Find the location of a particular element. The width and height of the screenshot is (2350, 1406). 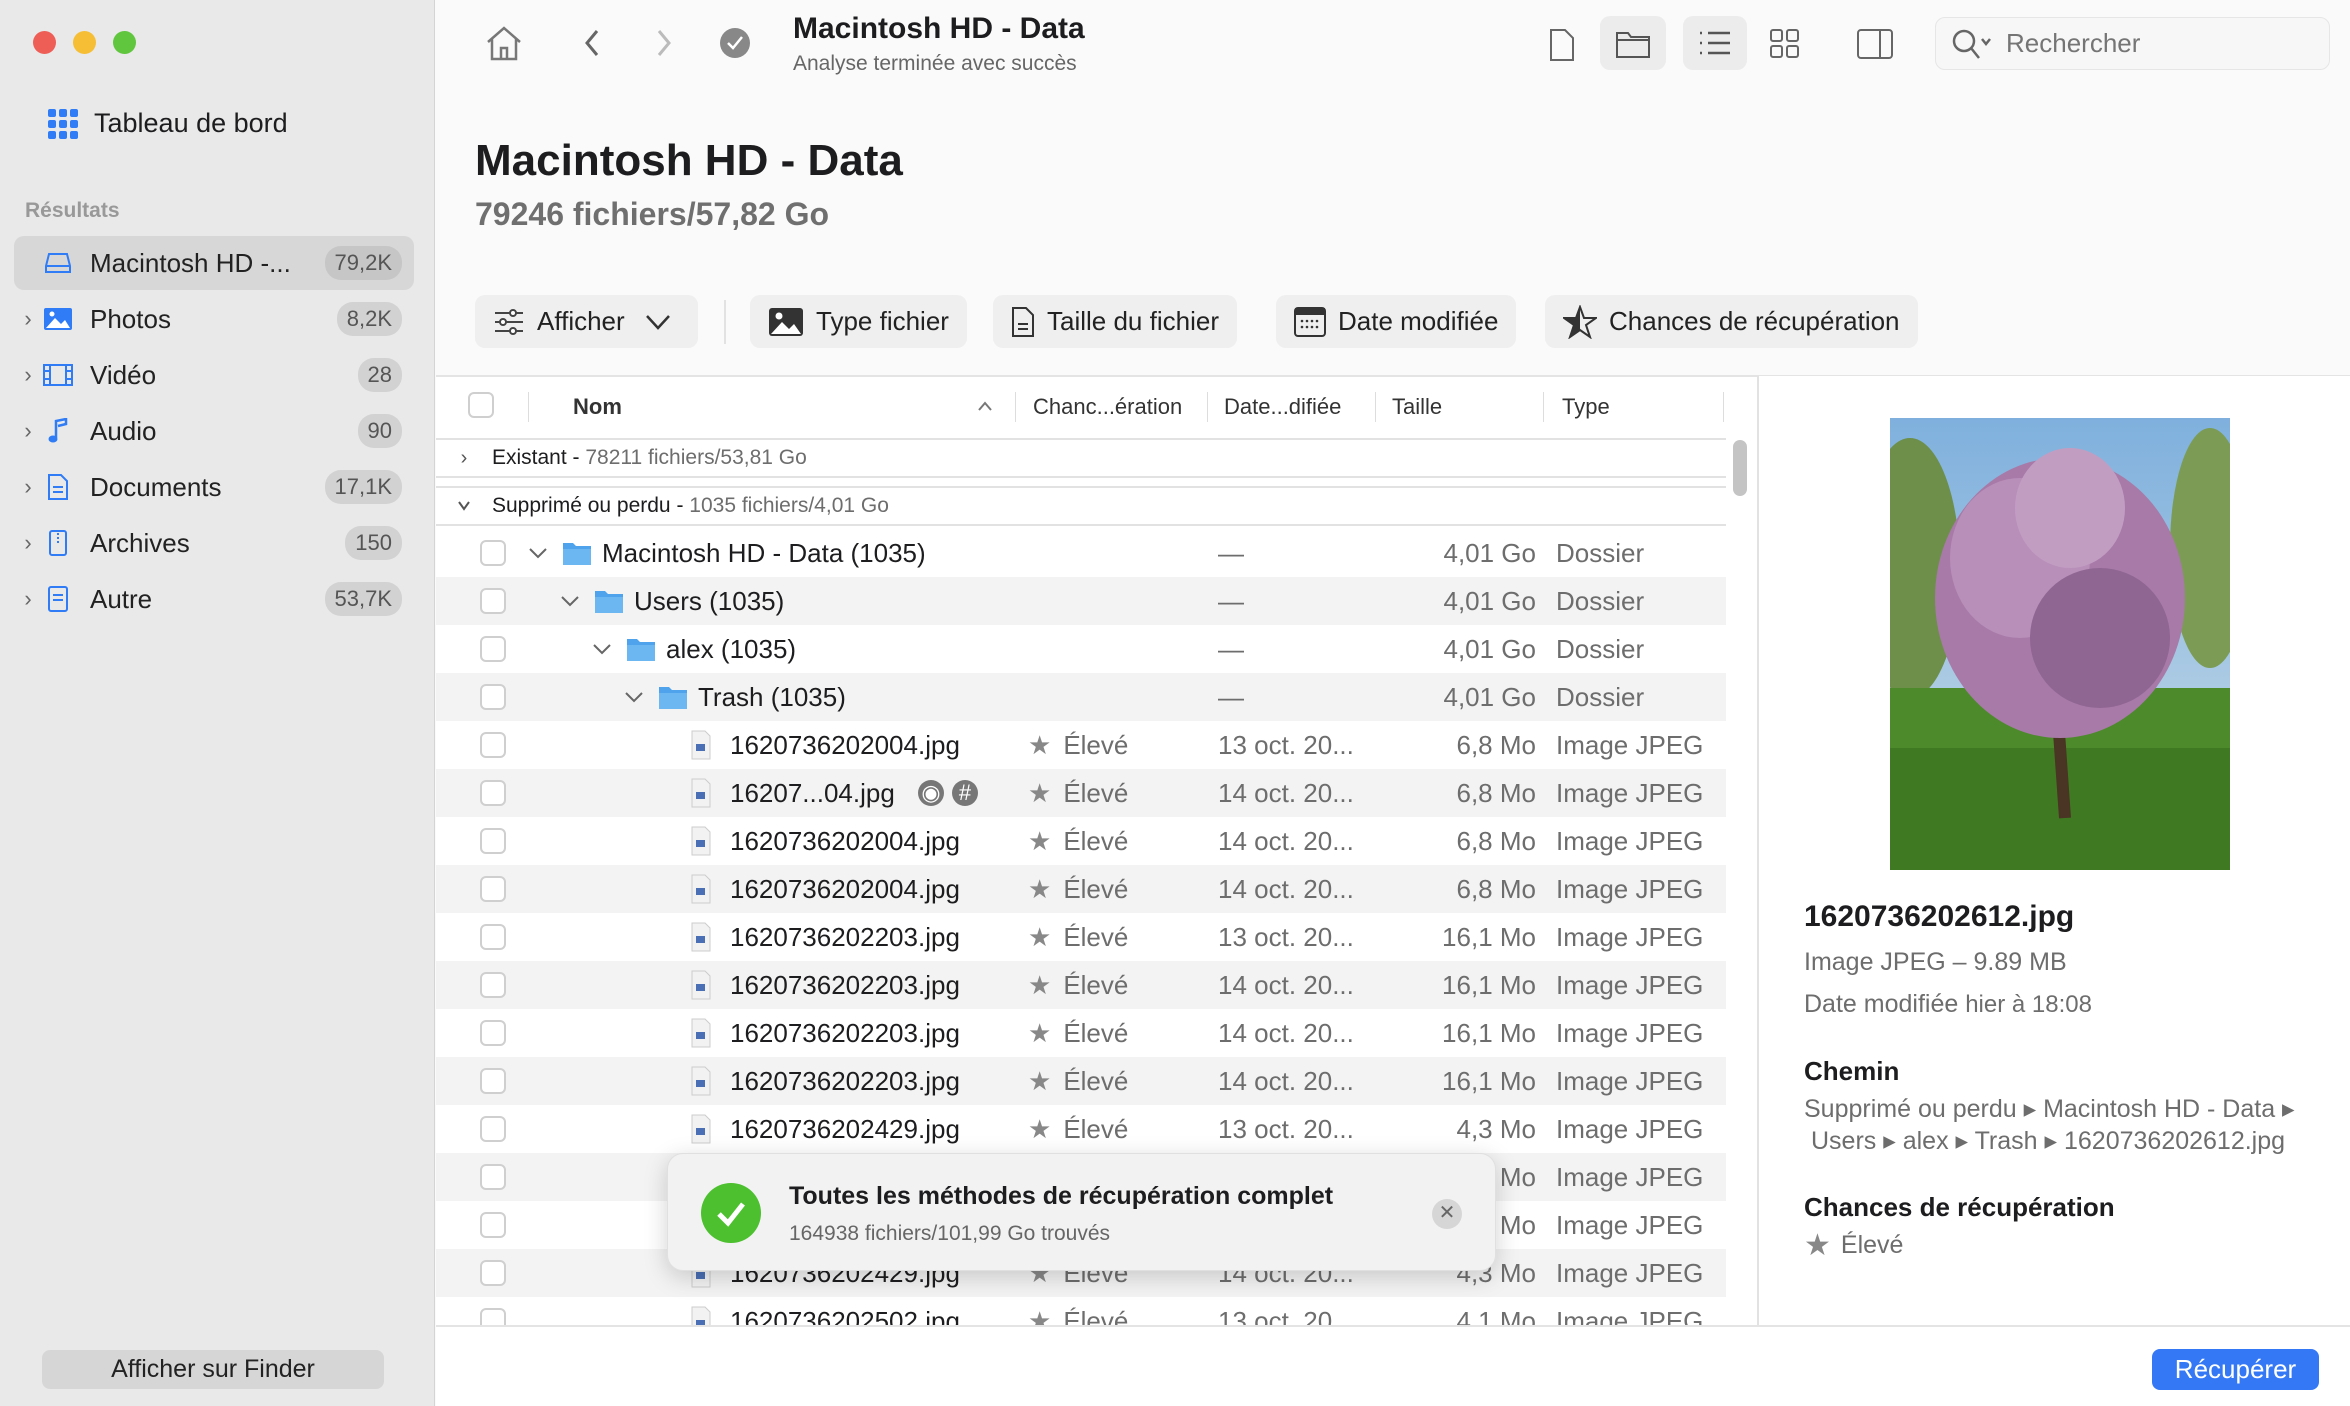

row-name: Macintosh HD - Data (1035) is located at coordinates (764, 552).